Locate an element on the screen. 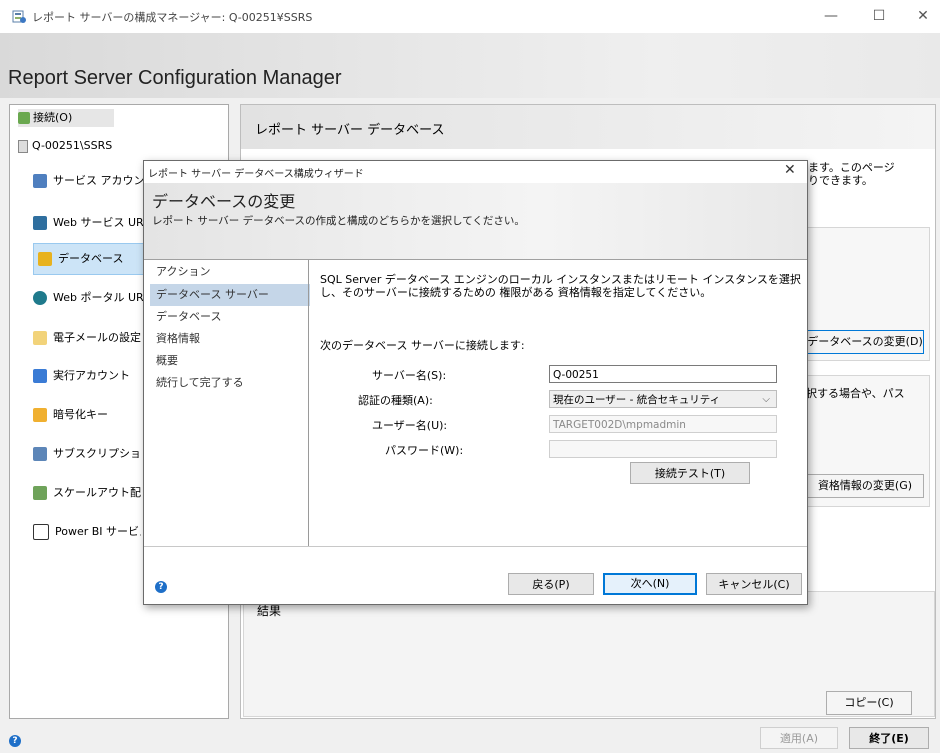 The image size is (940, 753). sidebar-item-label: データベース is located at coordinates (91, 258).